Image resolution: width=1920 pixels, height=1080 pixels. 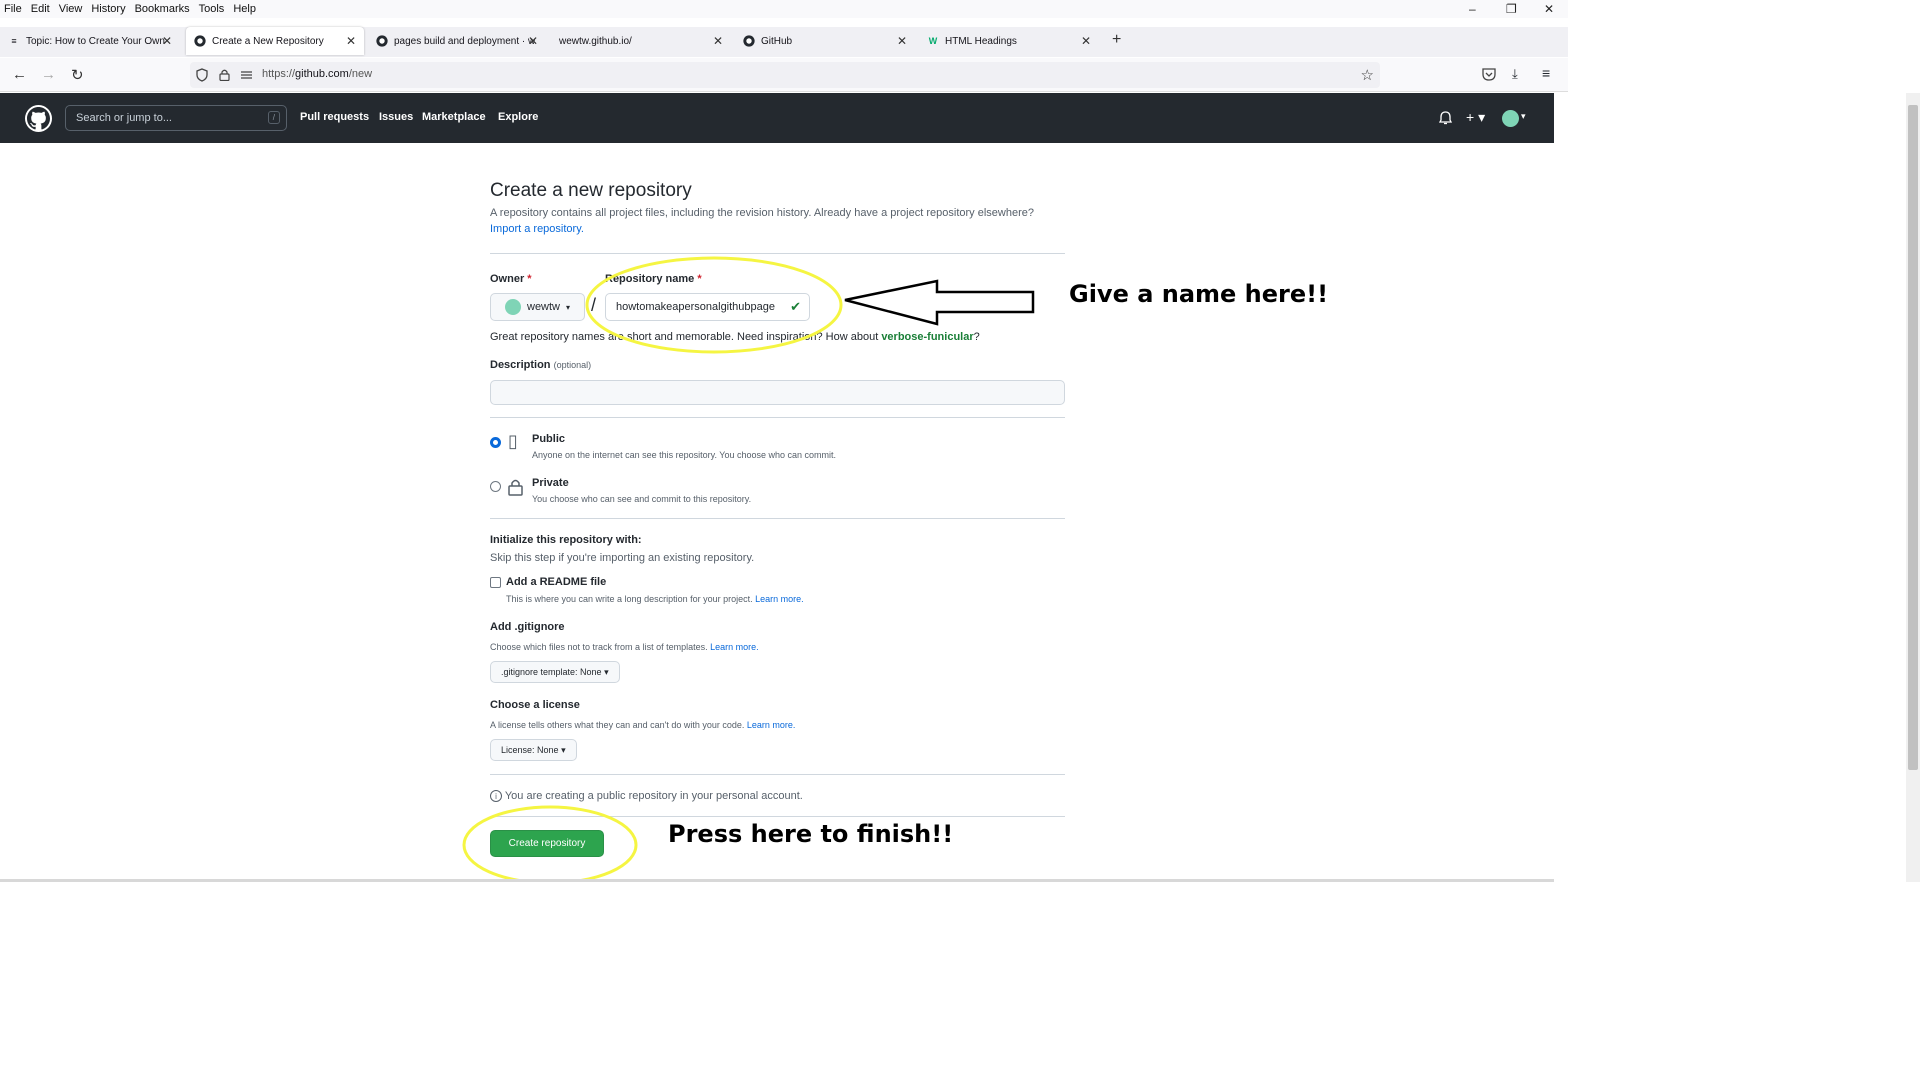 What do you see at coordinates (13, 9) in the screenshot?
I see `menu-file: File` at bounding box center [13, 9].